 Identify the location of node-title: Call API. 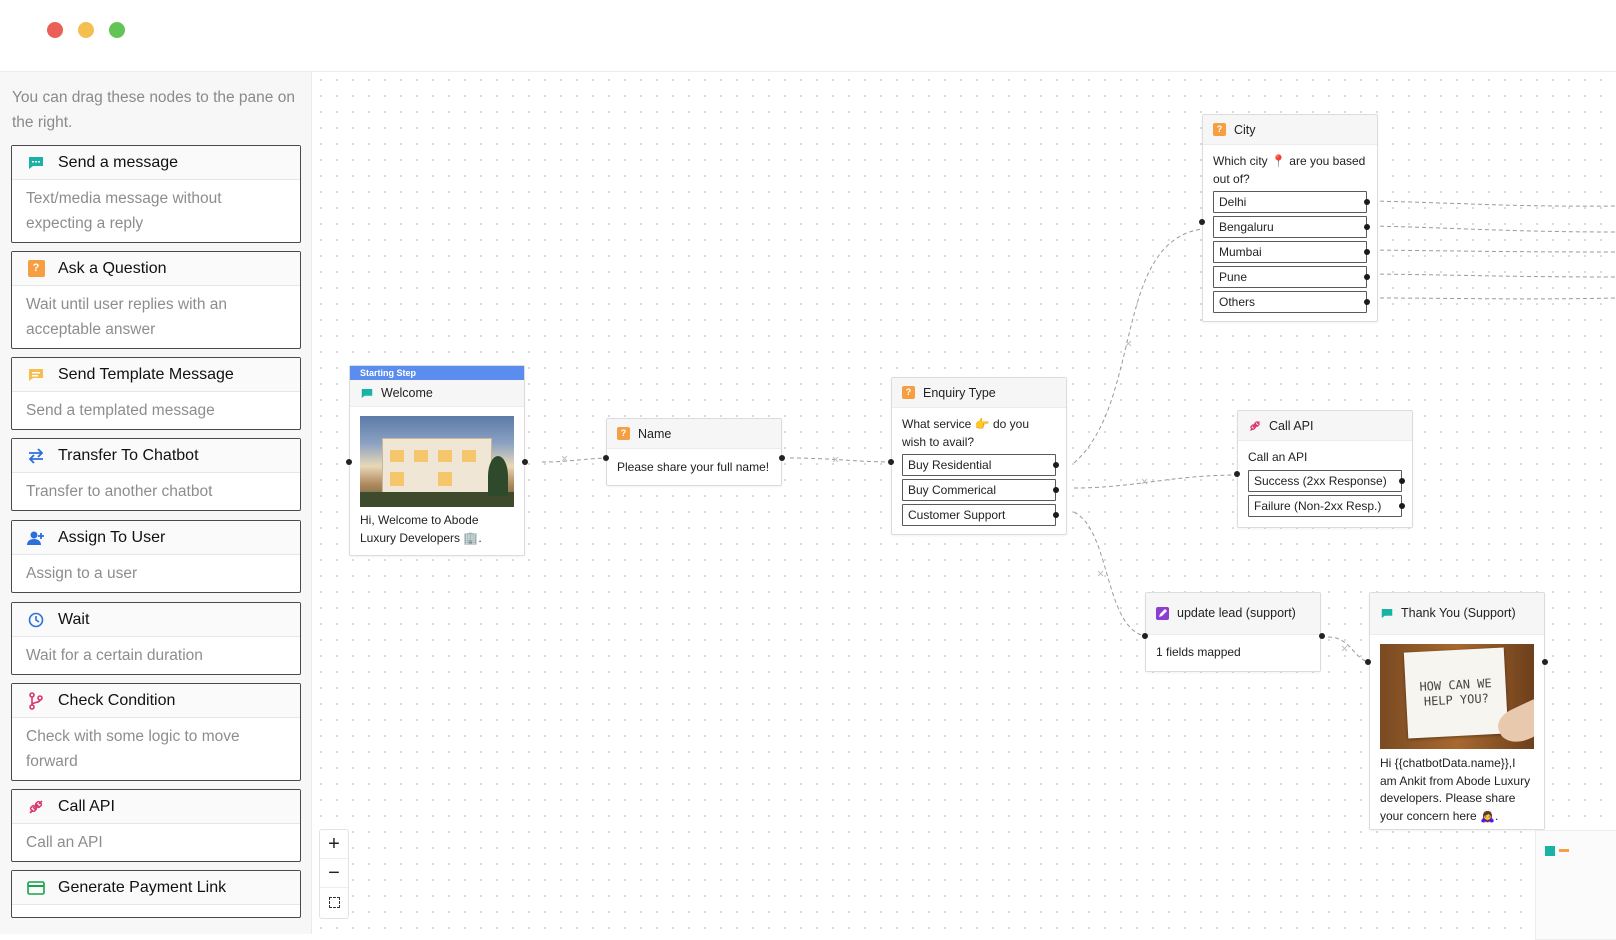
(1291, 425).